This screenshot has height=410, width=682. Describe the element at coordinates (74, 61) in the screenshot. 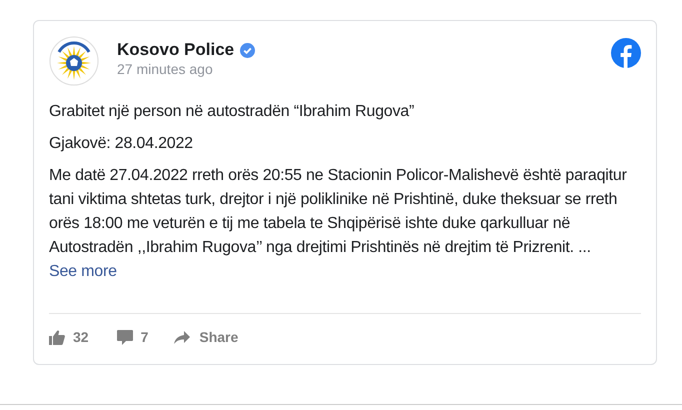

I see `police-badge-icon` at that location.